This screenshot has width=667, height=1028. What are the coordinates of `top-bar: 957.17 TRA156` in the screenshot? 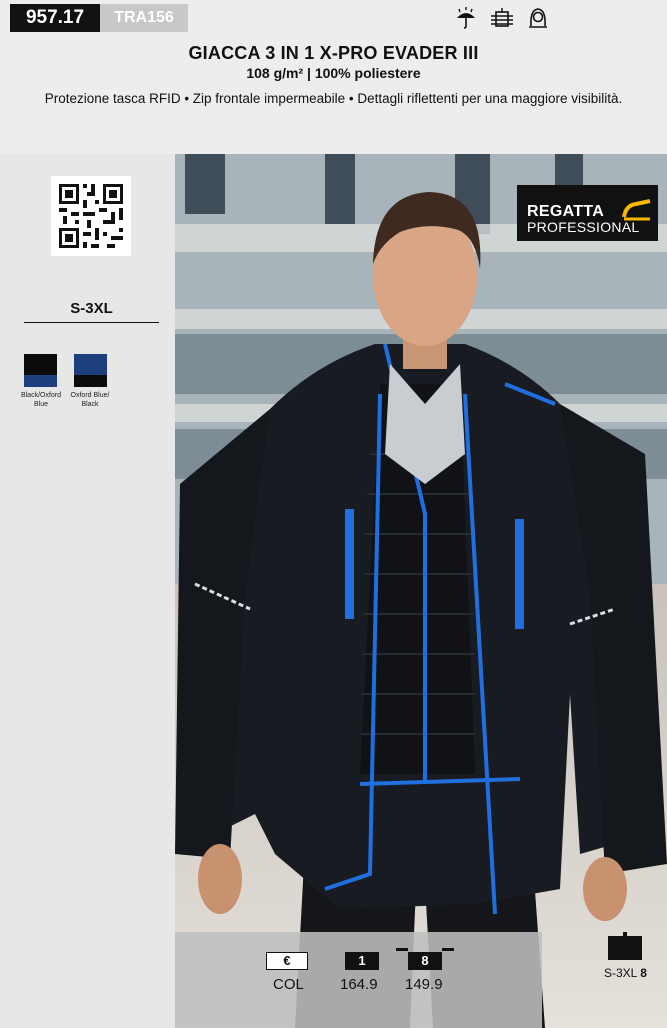 It's located at (333, 17).